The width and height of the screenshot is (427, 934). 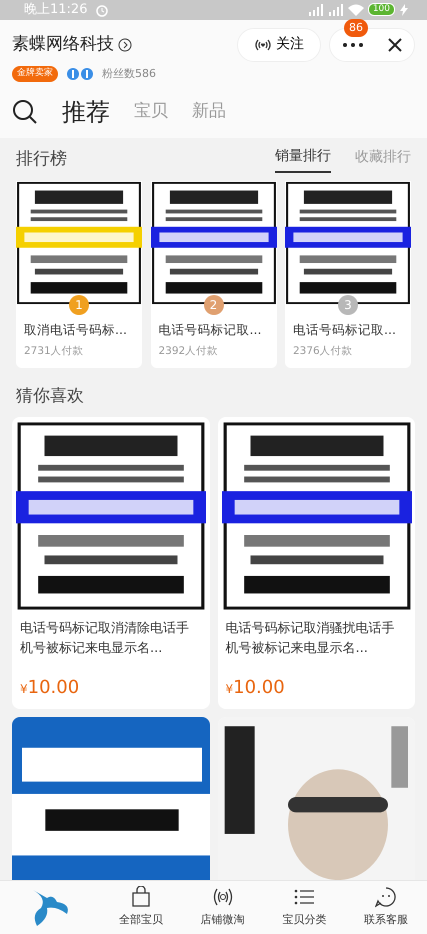 I want to click on section-title: 排行榜, so click(x=41, y=159).